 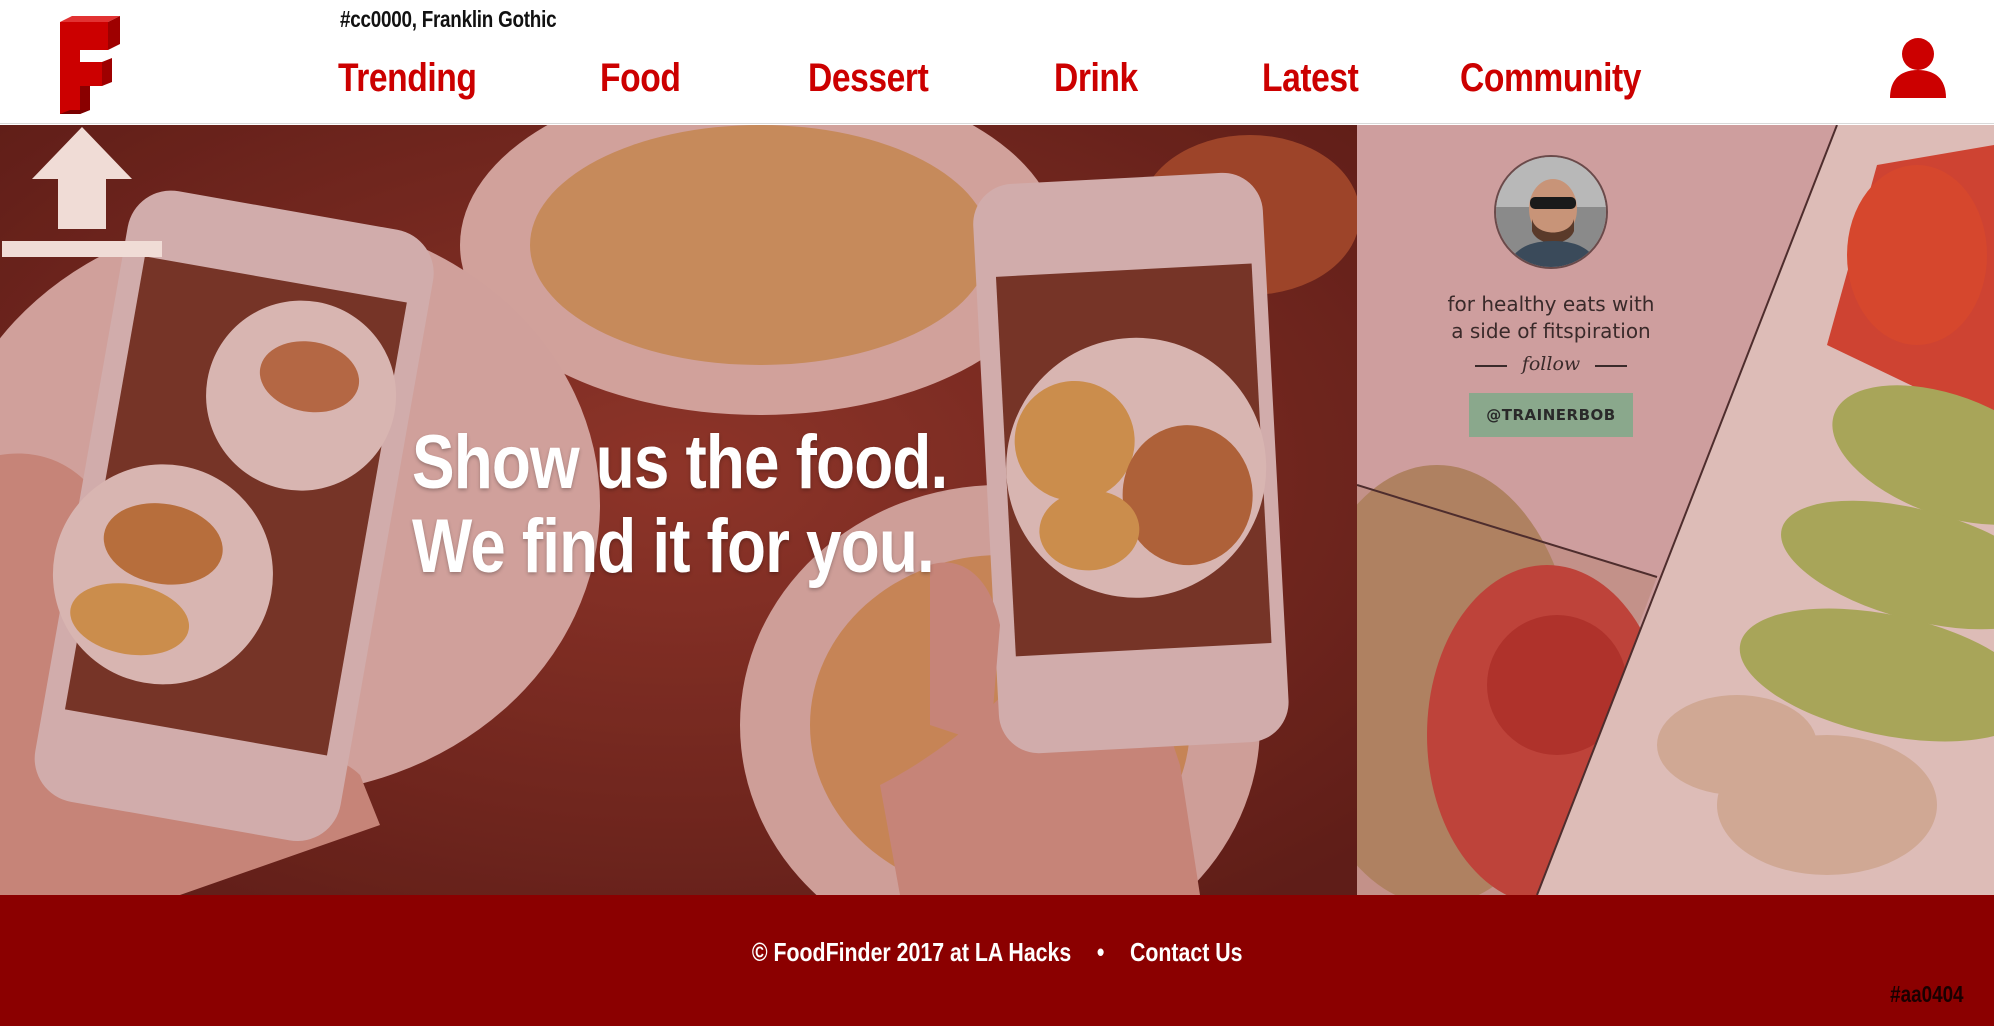 What do you see at coordinates (1186, 952) in the screenshot?
I see `contact-us-link: Contact Us` at bounding box center [1186, 952].